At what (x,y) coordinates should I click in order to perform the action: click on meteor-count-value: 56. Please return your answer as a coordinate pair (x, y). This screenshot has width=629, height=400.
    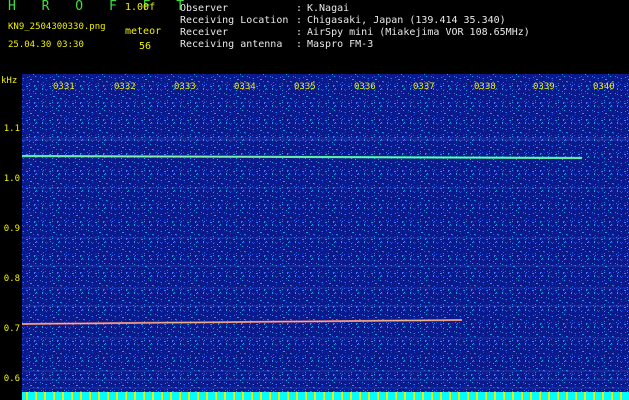
    Looking at the image, I should click on (144, 46).